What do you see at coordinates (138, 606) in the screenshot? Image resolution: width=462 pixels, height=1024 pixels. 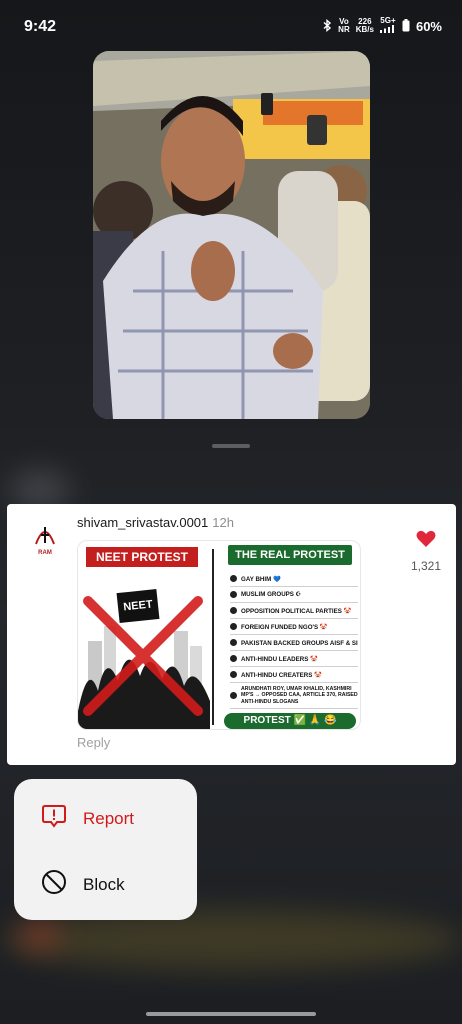 I see `neet-sign: NEET` at bounding box center [138, 606].